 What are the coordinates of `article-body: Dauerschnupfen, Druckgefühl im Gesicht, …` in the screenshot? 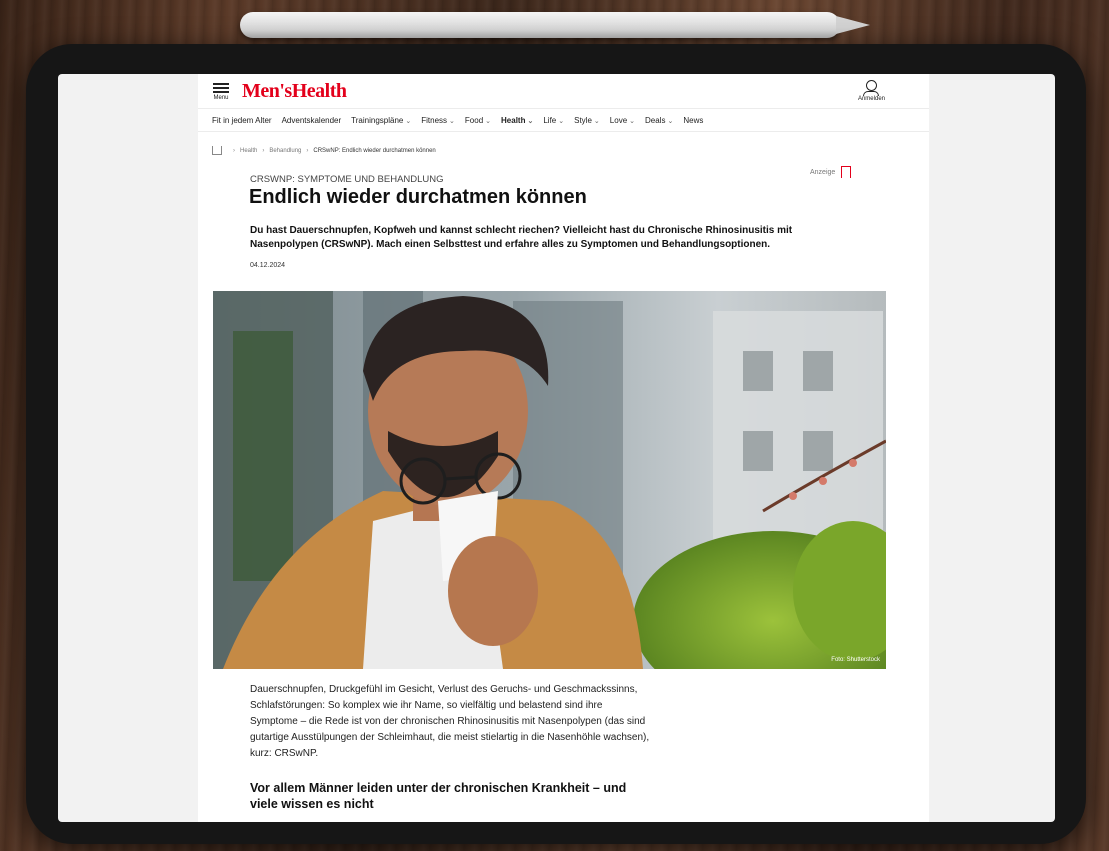 It's located at (450, 721).